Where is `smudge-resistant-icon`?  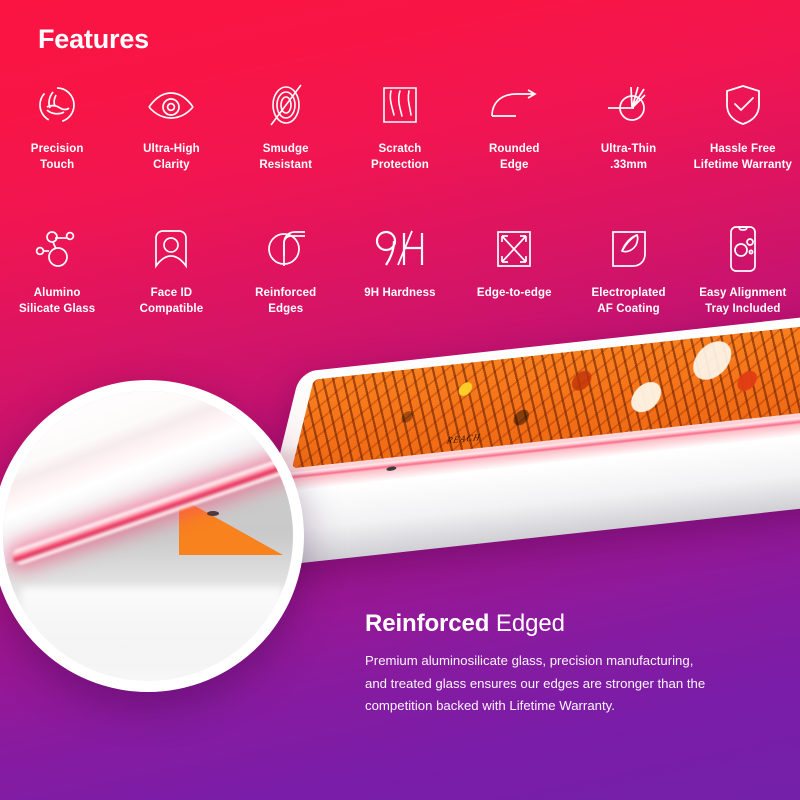
smudge-resistant-icon is located at coordinates (286, 105).